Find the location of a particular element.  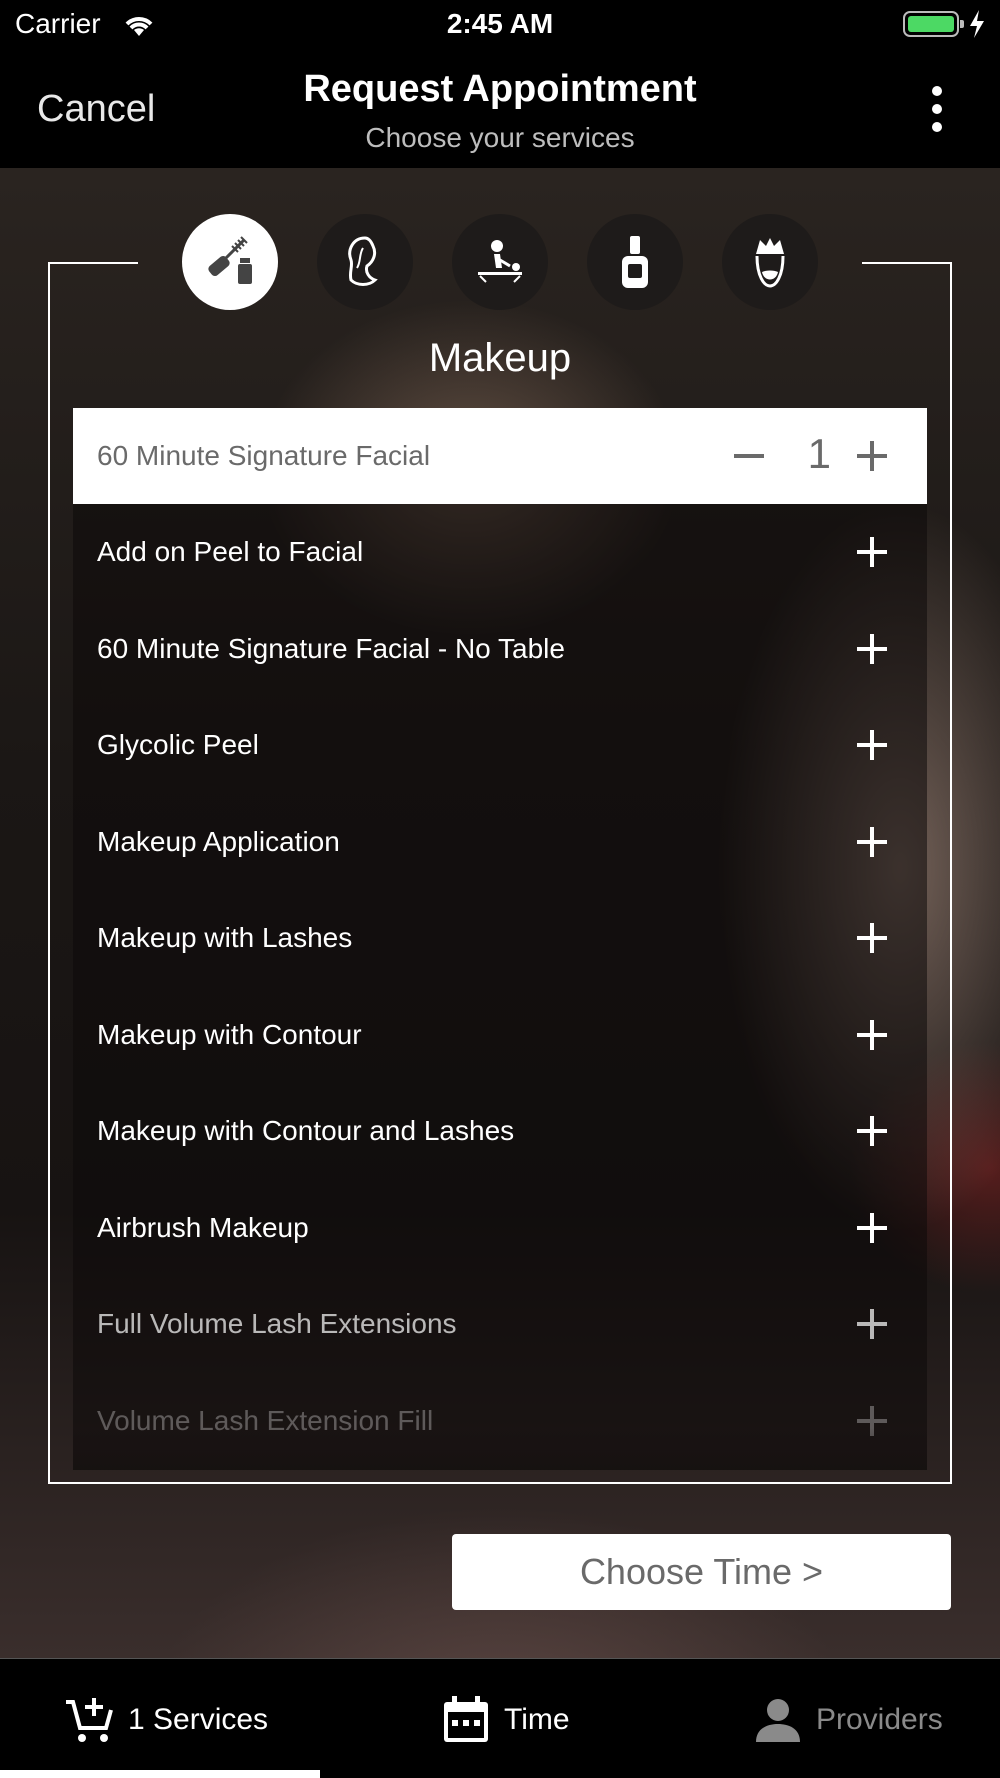

active-tab-indicator is located at coordinates (160, 1774).